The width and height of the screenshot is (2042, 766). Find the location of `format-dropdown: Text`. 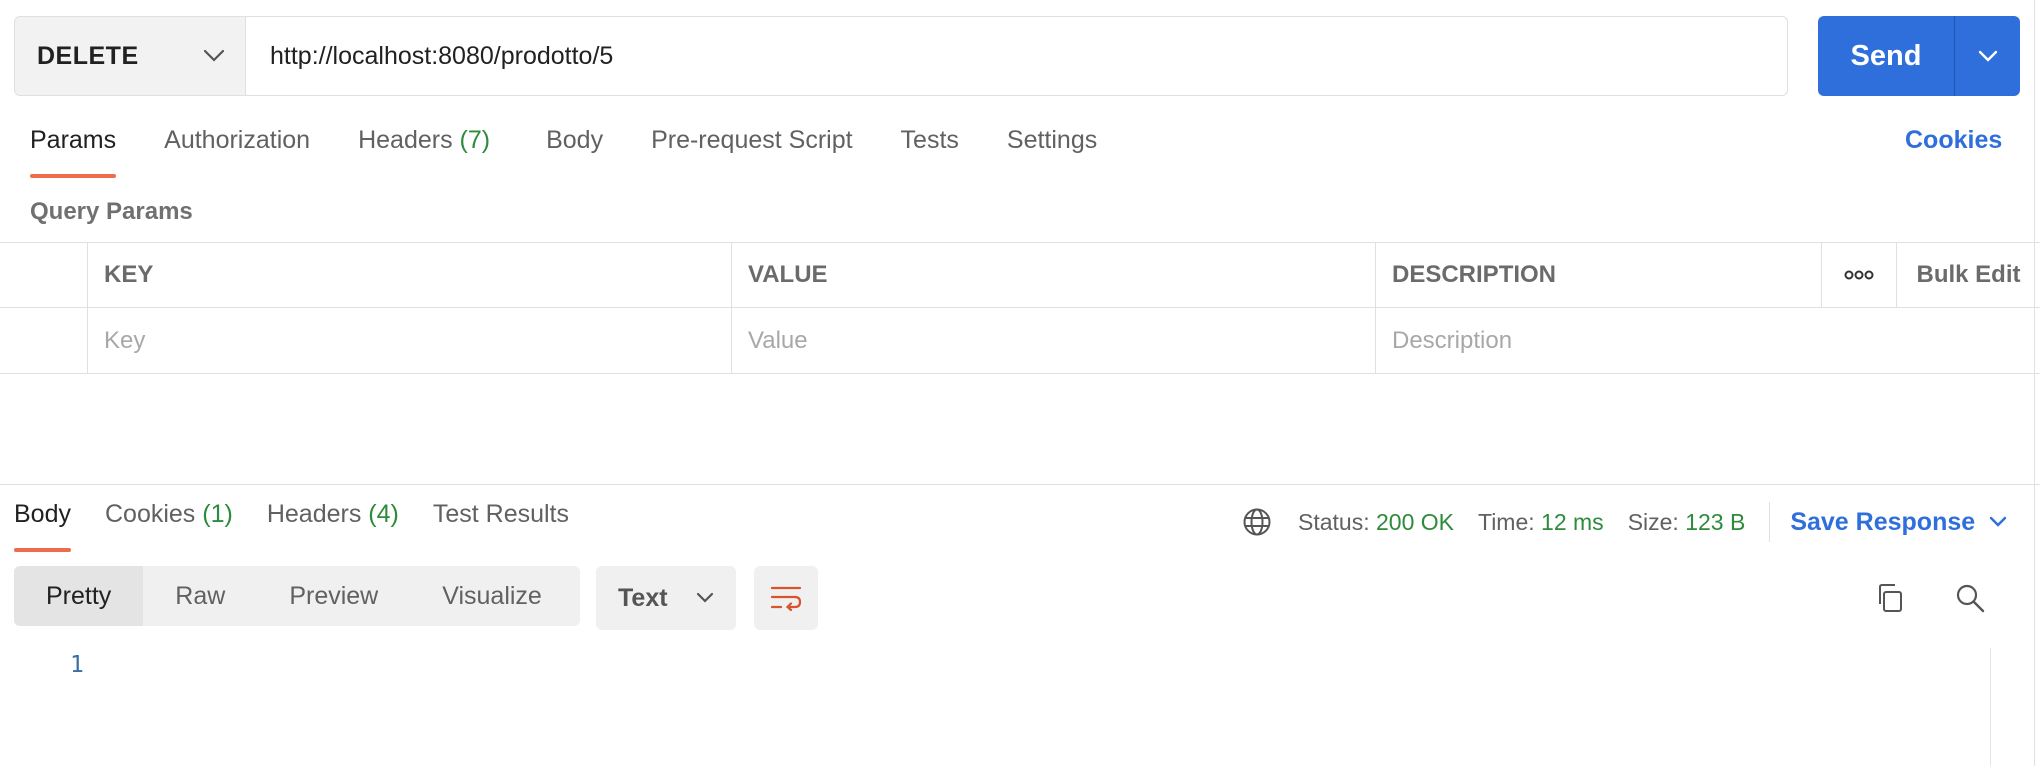

format-dropdown: Text is located at coordinates (666, 598).